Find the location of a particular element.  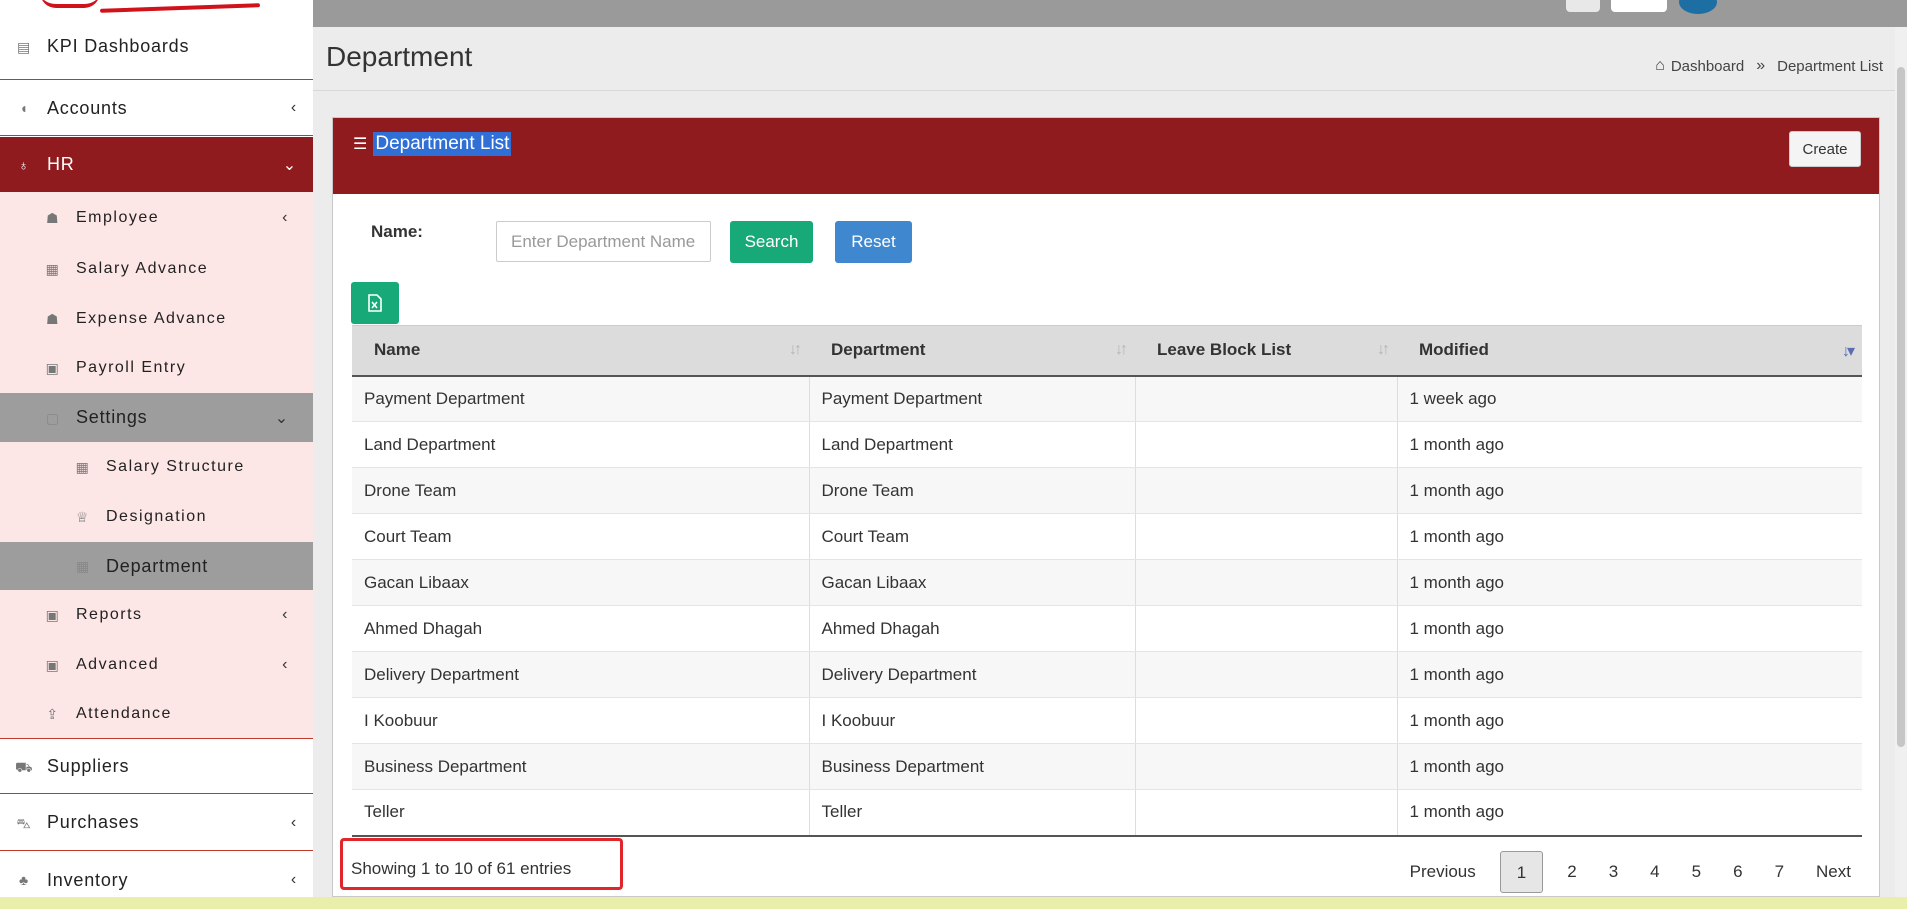

cell-department: Ahmed Dhagah is located at coordinates (972, 628).